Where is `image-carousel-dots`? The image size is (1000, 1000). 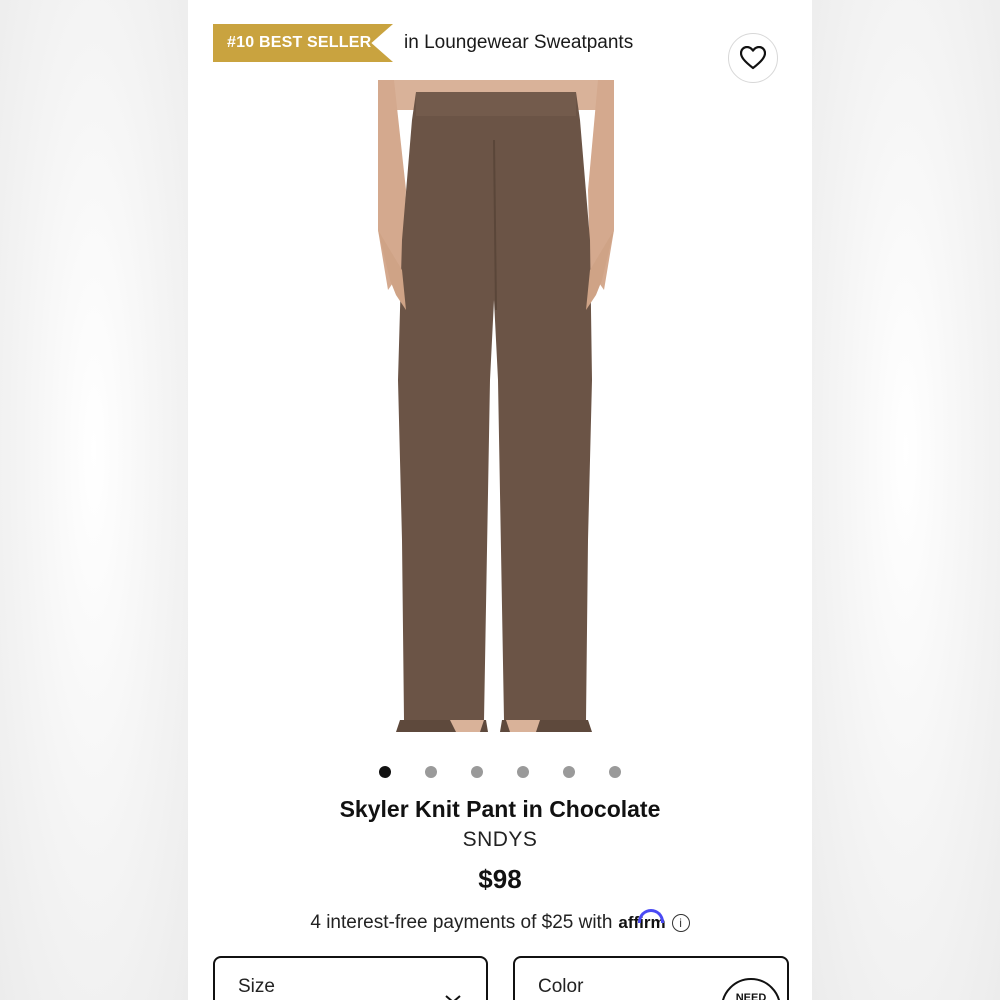
image-carousel-dots is located at coordinates (500, 772).